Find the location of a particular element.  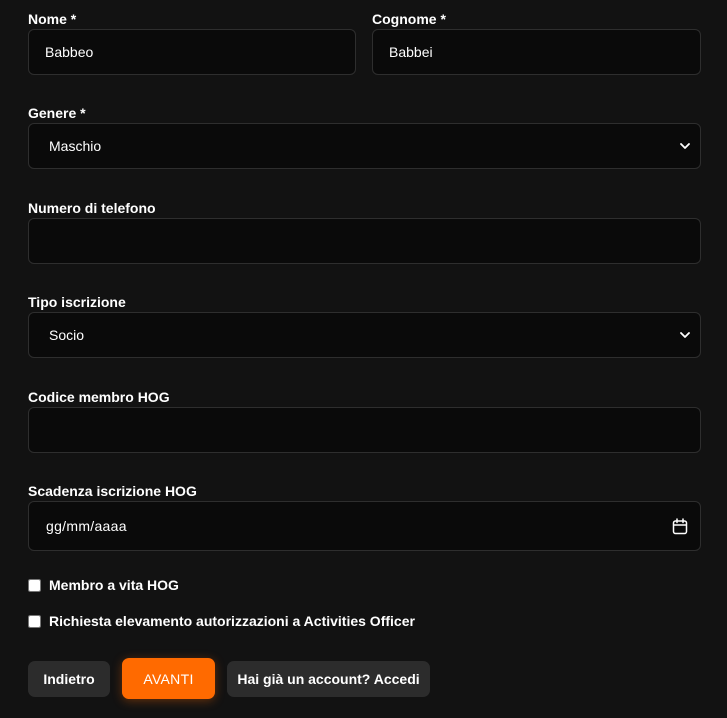

genere-select: Maschio is located at coordinates (364, 146).